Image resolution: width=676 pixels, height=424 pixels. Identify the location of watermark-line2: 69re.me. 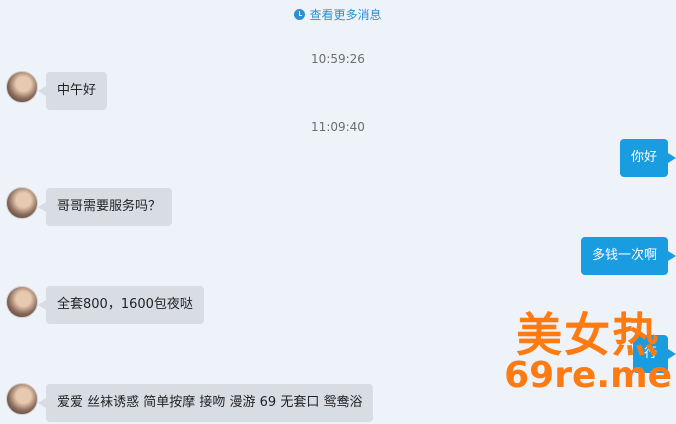
(588, 375).